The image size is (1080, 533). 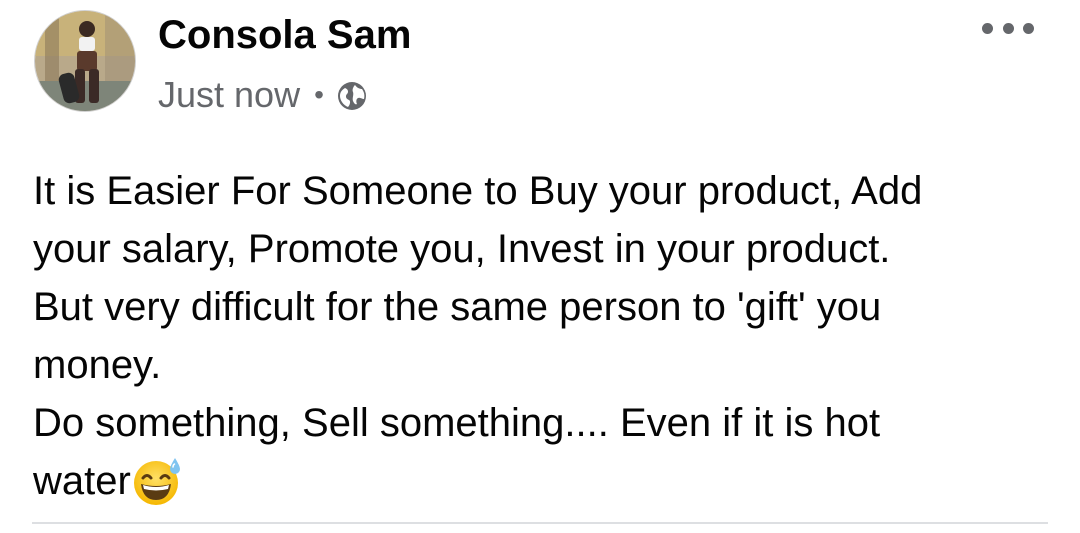 I want to click on author-name: Consola Sam, so click(x=284, y=35).